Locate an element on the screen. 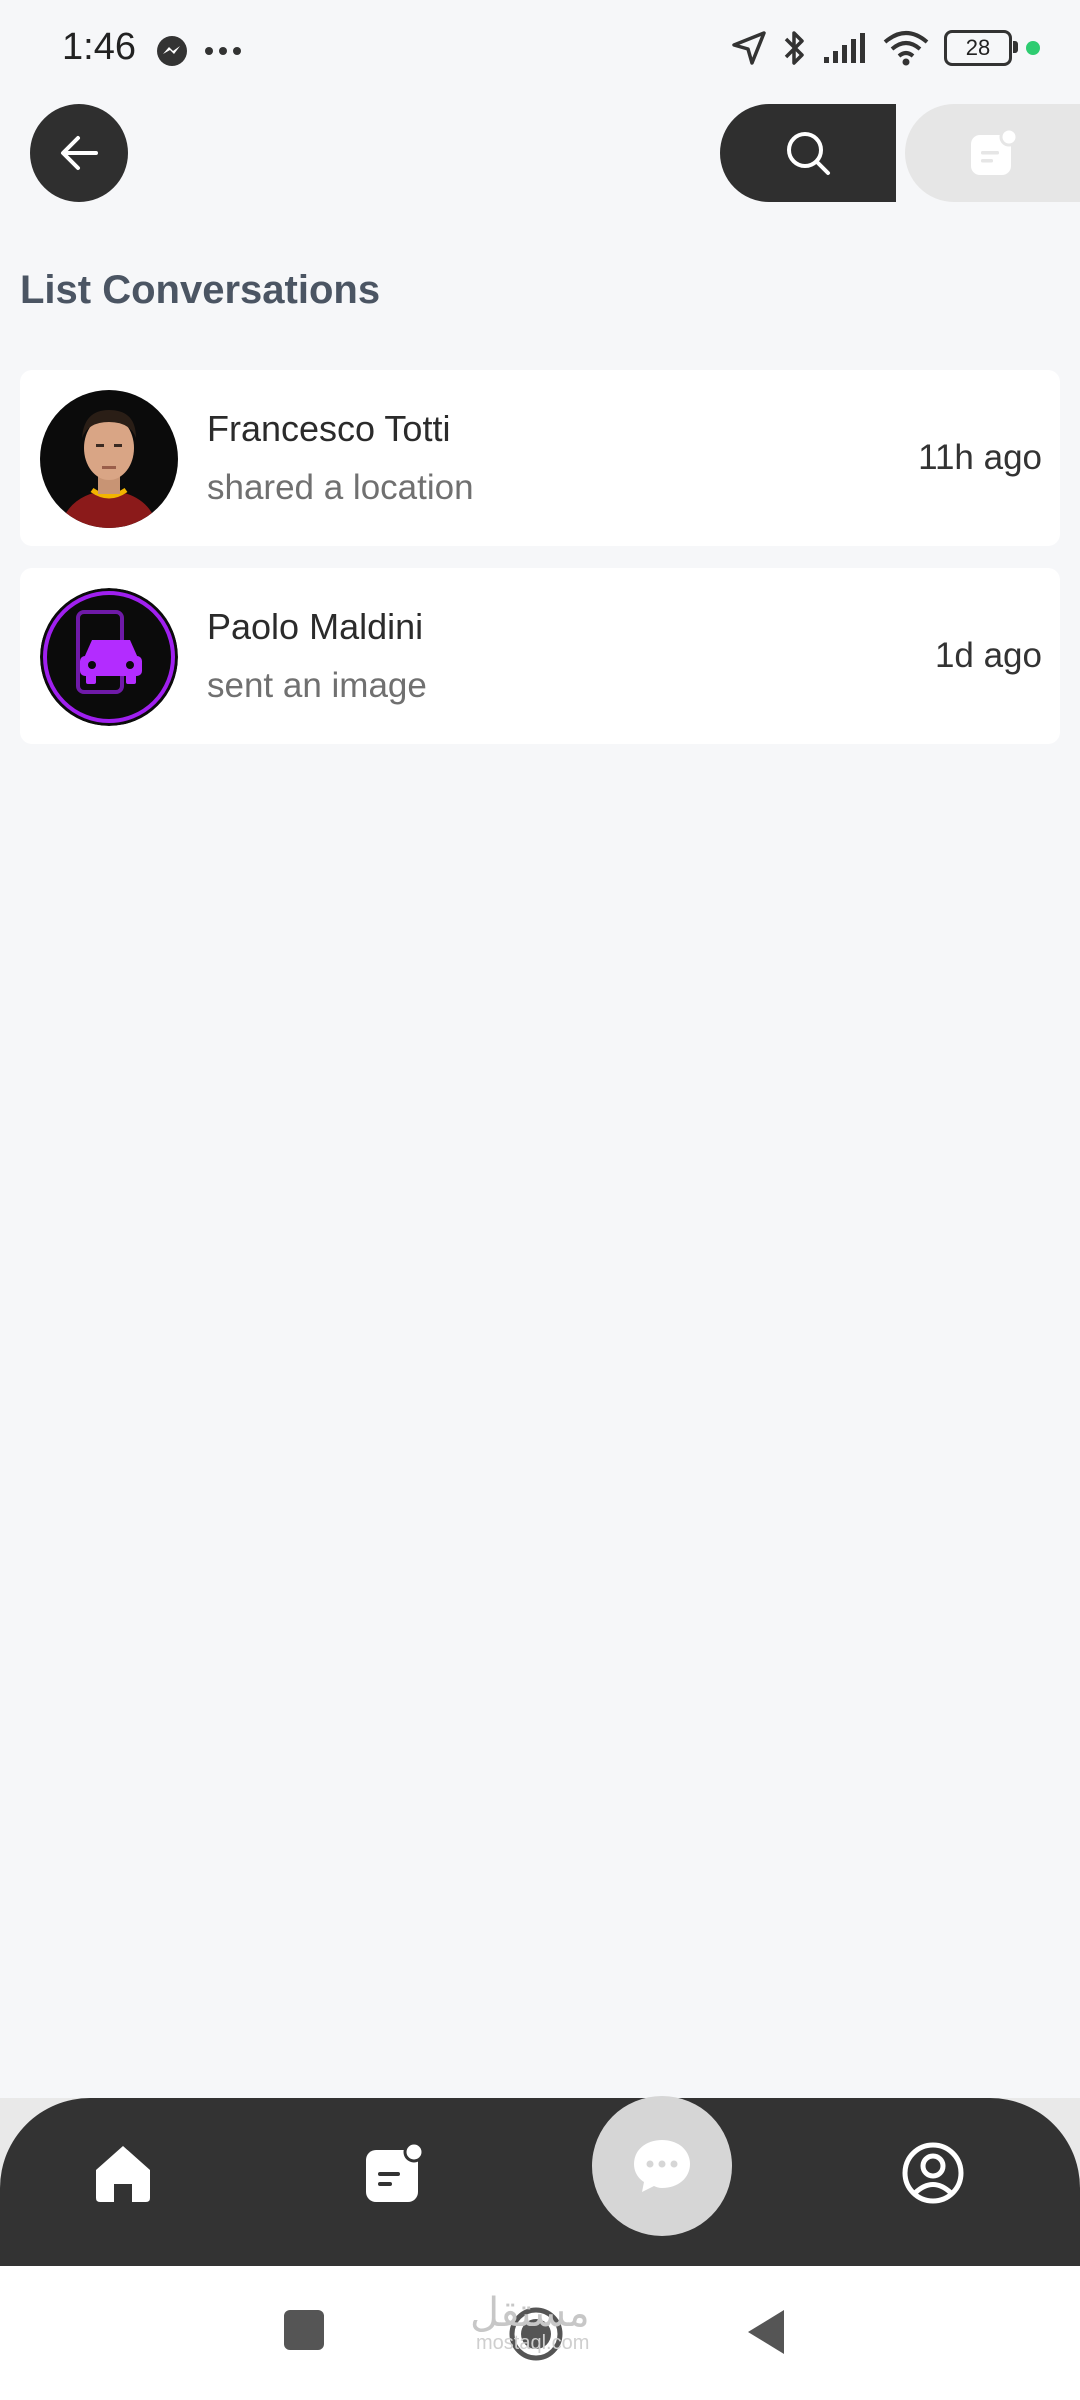 Image resolution: width=1080 pixels, height=2400 pixels. back-triangle-icon is located at coordinates (766, 2332).